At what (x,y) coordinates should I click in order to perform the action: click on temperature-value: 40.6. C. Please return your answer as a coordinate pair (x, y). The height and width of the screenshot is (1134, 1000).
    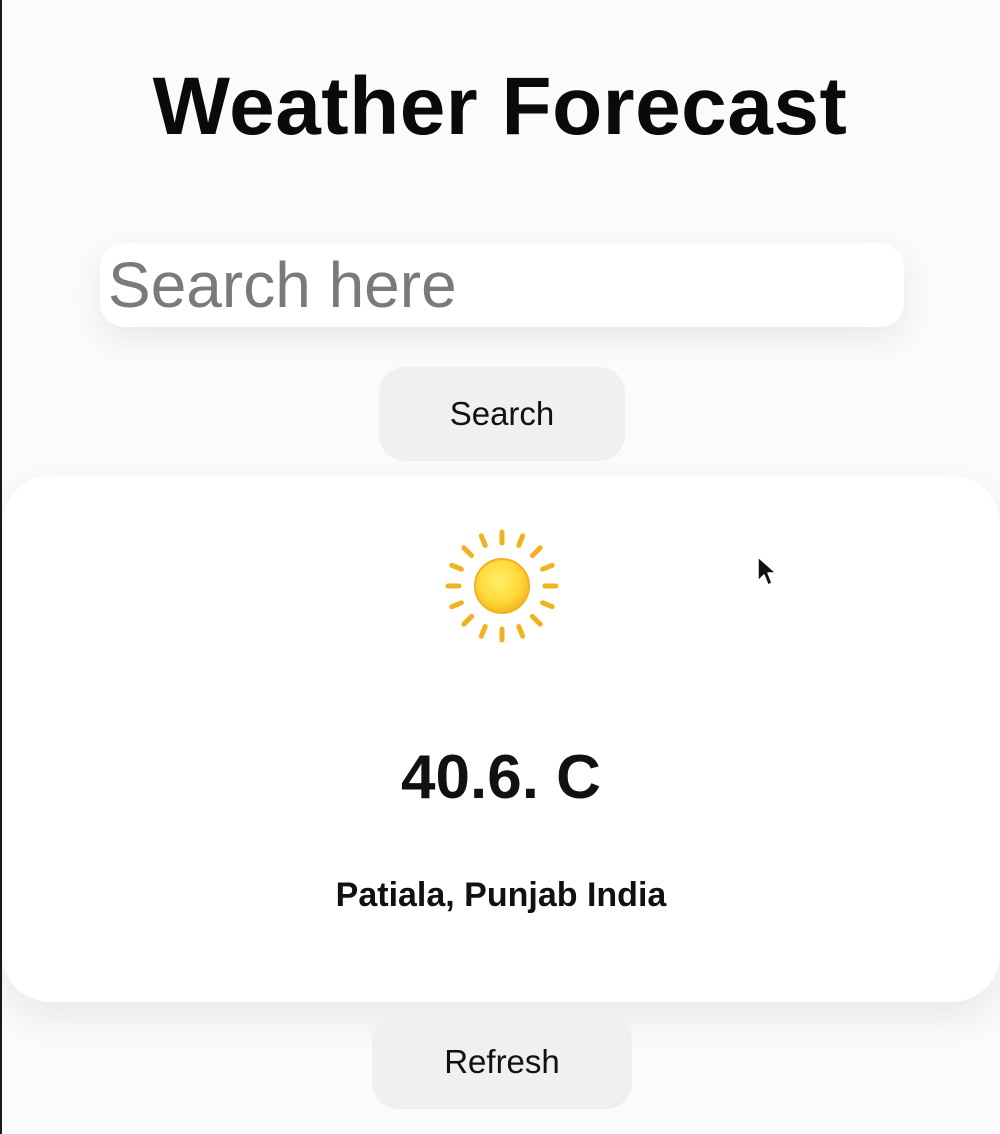
    Looking at the image, I should click on (501, 777).